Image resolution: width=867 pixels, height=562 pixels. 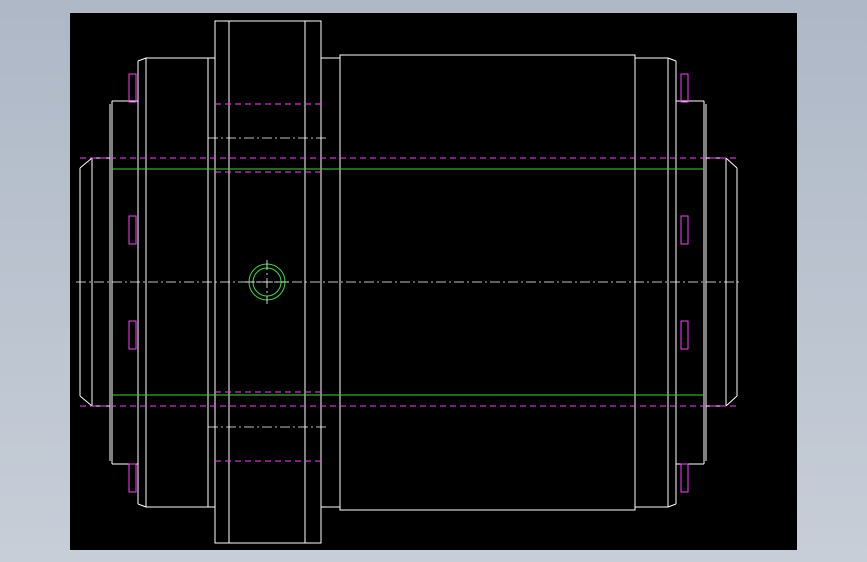 What do you see at coordinates (132, 283) in the screenshot?
I see `left-fasteners` at bounding box center [132, 283].